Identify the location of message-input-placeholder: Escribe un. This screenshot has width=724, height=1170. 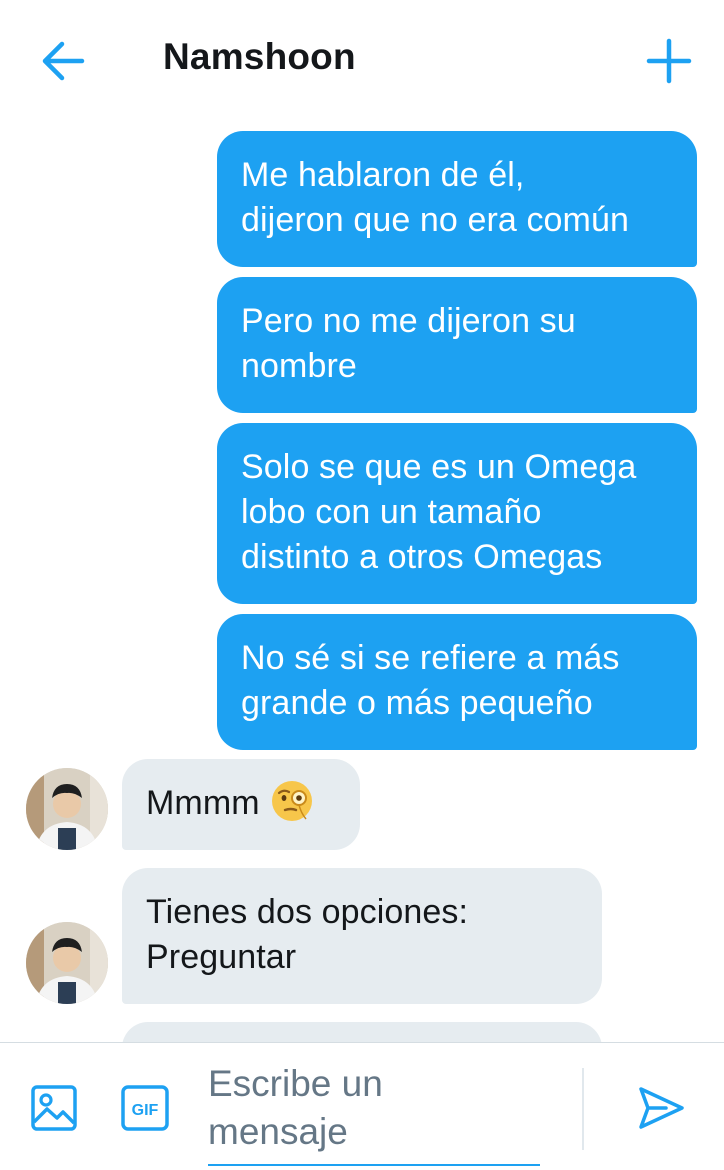
(295, 1083).